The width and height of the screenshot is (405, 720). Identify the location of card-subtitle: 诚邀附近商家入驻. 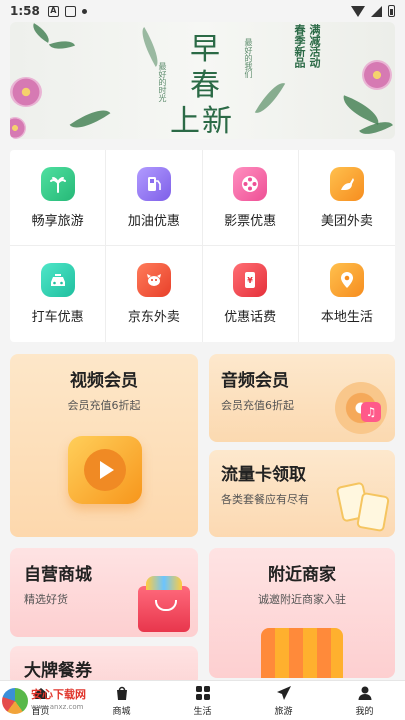
(302, 599).